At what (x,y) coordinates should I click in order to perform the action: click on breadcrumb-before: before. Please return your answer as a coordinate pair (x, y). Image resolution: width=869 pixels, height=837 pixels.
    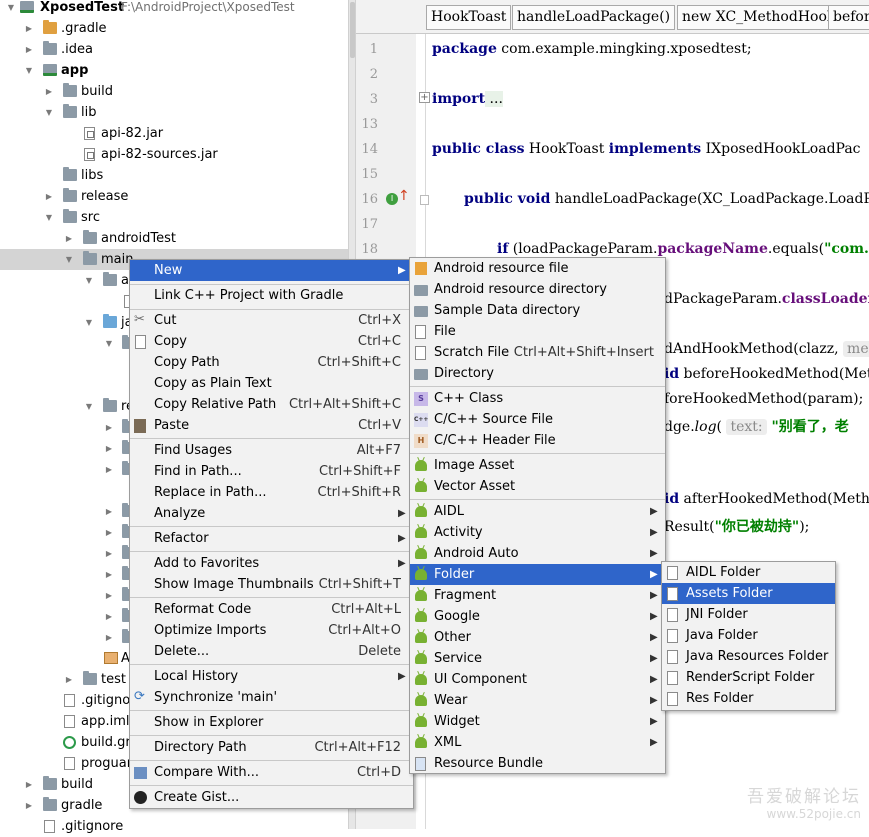
    Looking at the image, I should click on (848, 17).